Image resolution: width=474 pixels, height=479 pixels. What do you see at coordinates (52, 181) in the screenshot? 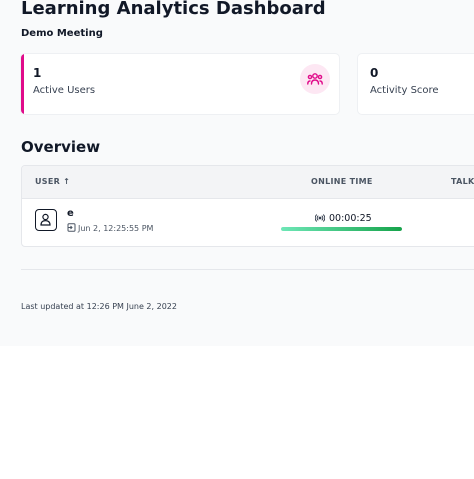
I see `column-header-user: USER ↑` at bounding box center [52, 181].